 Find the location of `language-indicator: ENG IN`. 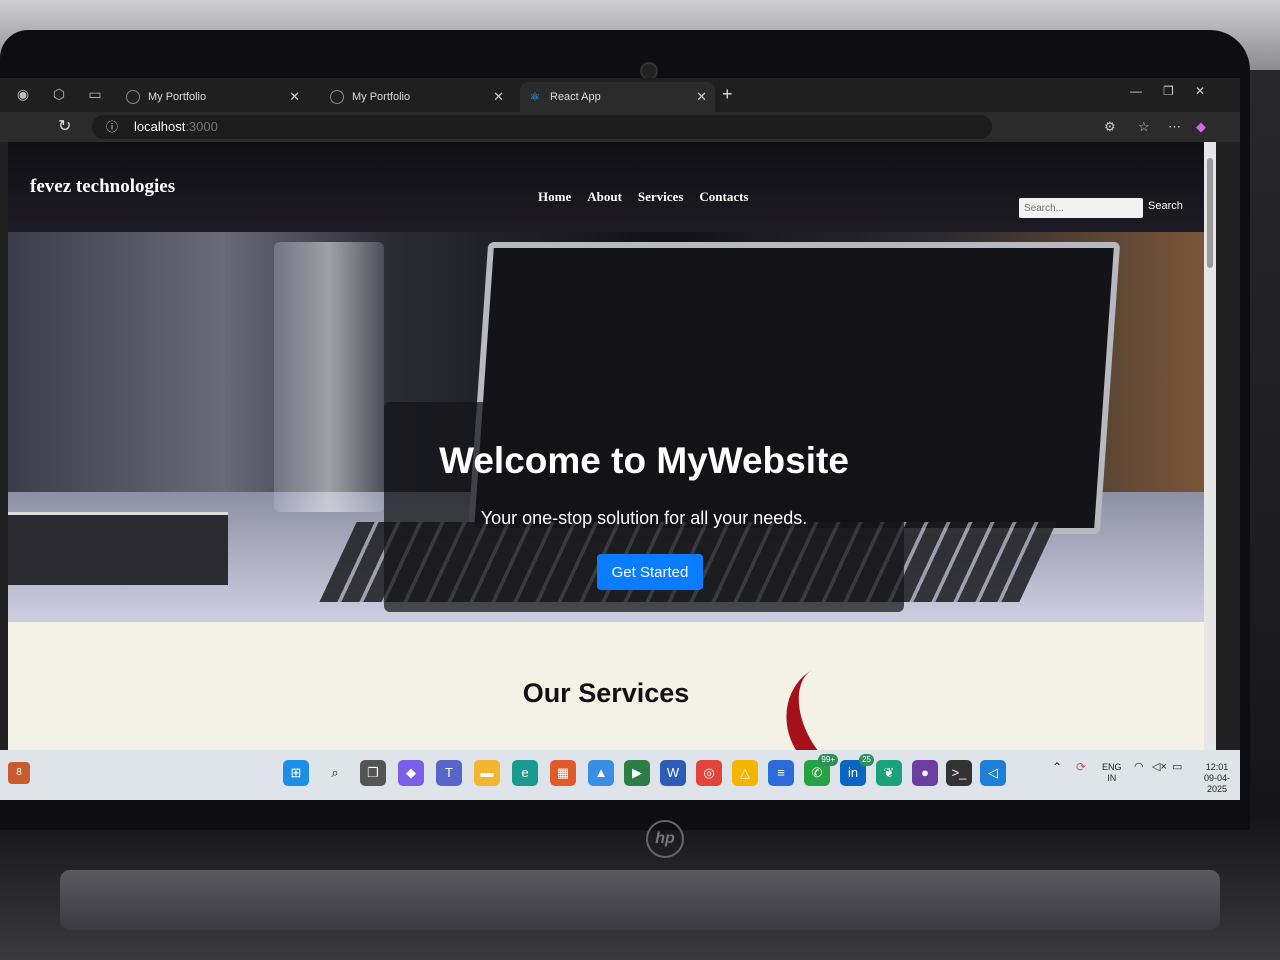

language-indicator: ENG IN is located at coordinates (1112, 773).